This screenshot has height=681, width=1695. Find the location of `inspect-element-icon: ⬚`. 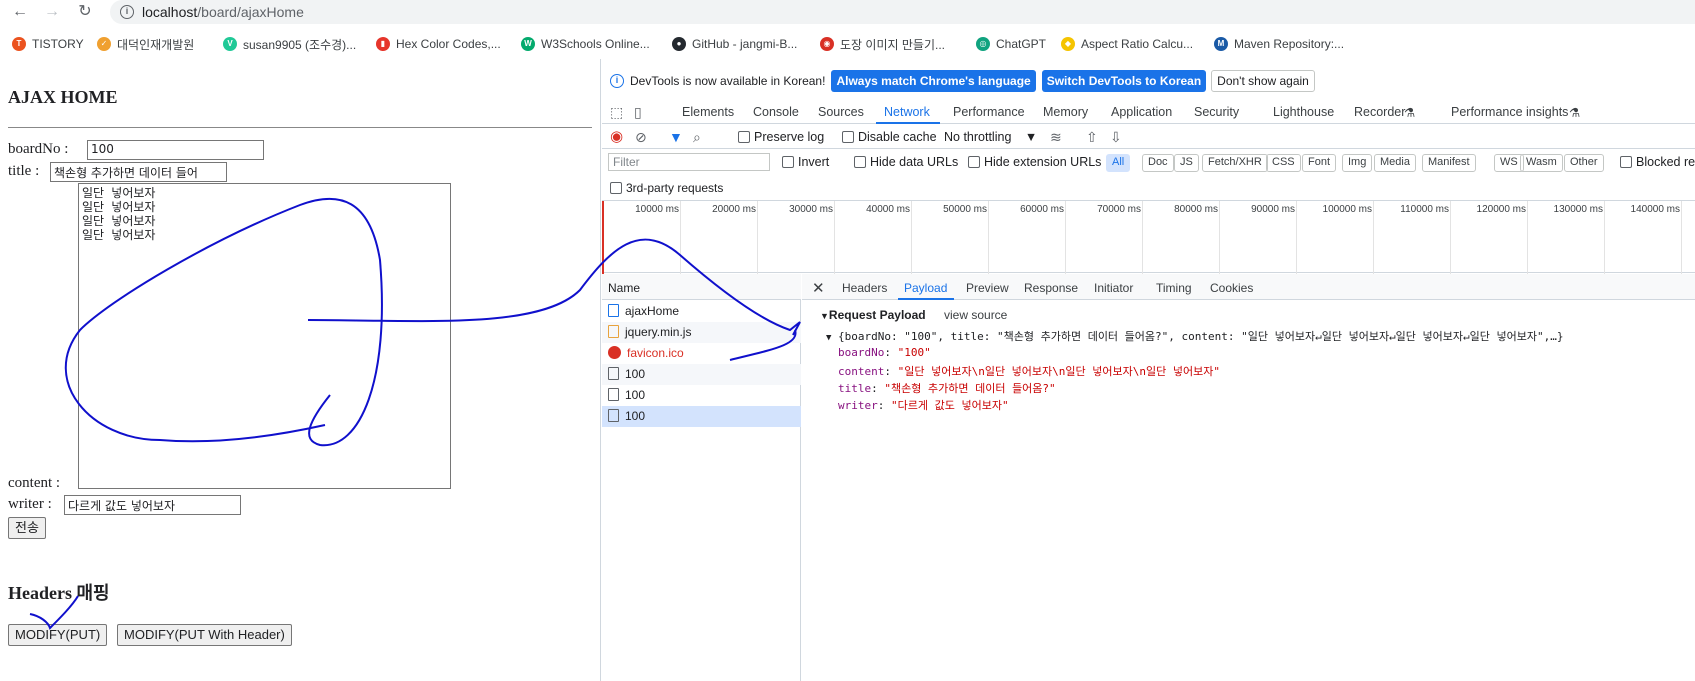

inspect-element-icon: ⬚ is located at coordinates (616, 112).